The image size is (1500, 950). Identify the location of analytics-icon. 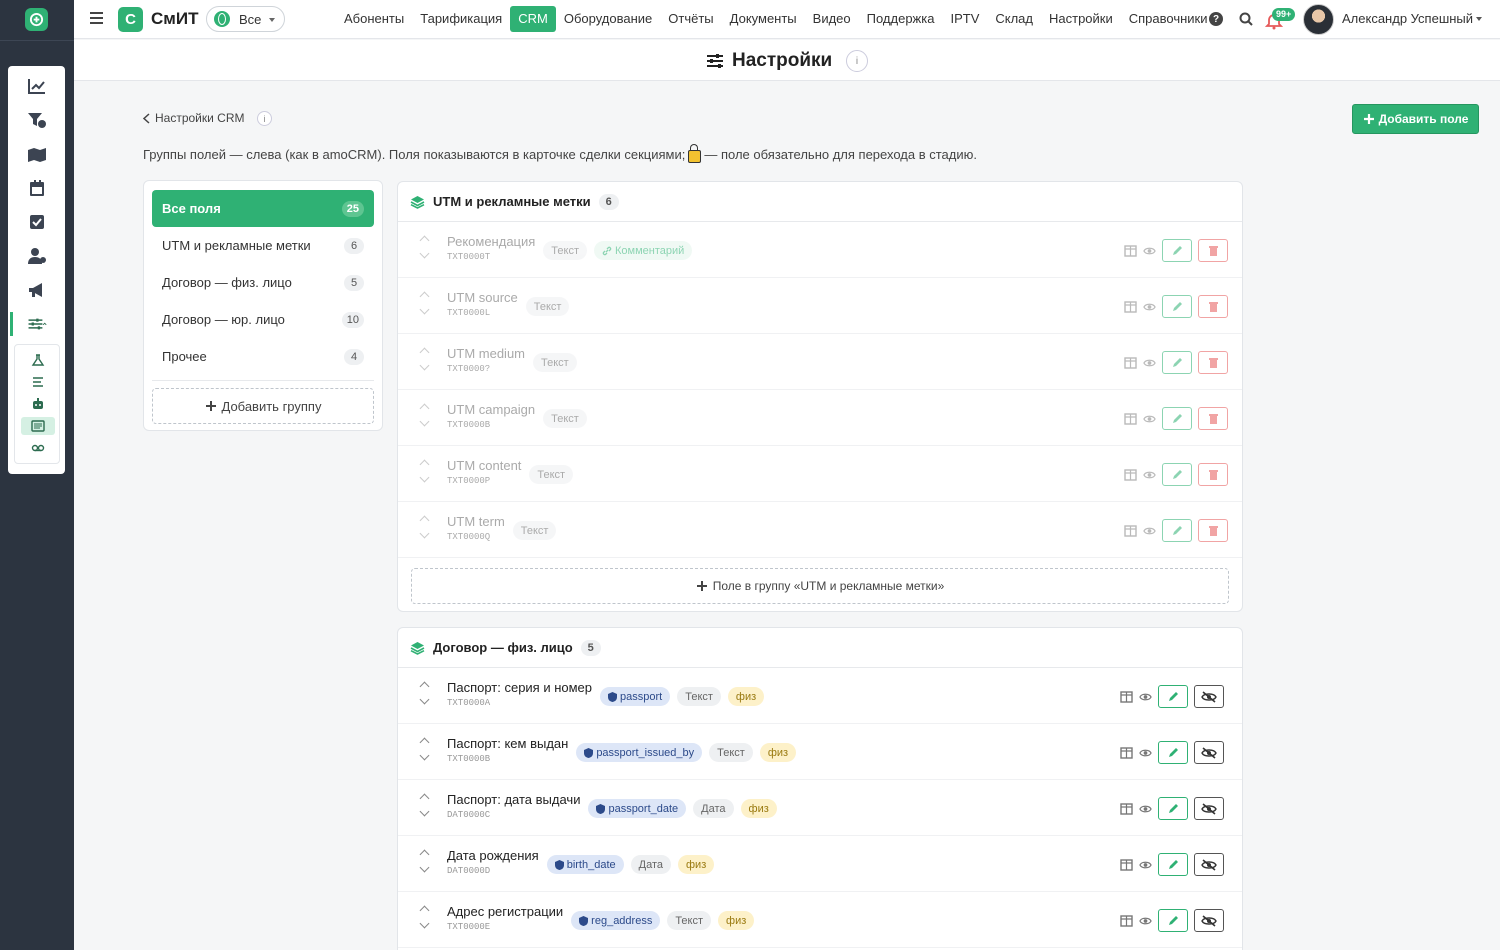
(37, 86).